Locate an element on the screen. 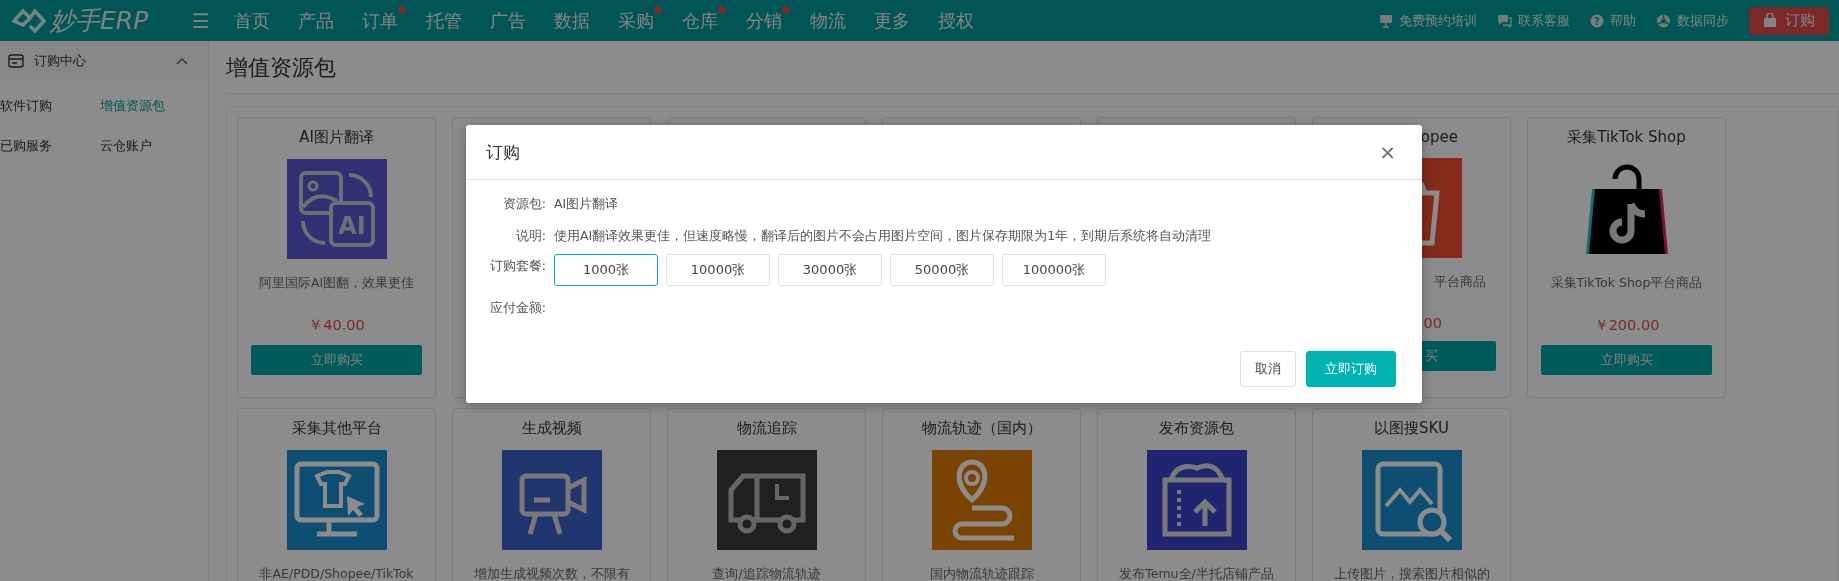  card-title: AI图片翻译 is located at coordinates (336, 137).